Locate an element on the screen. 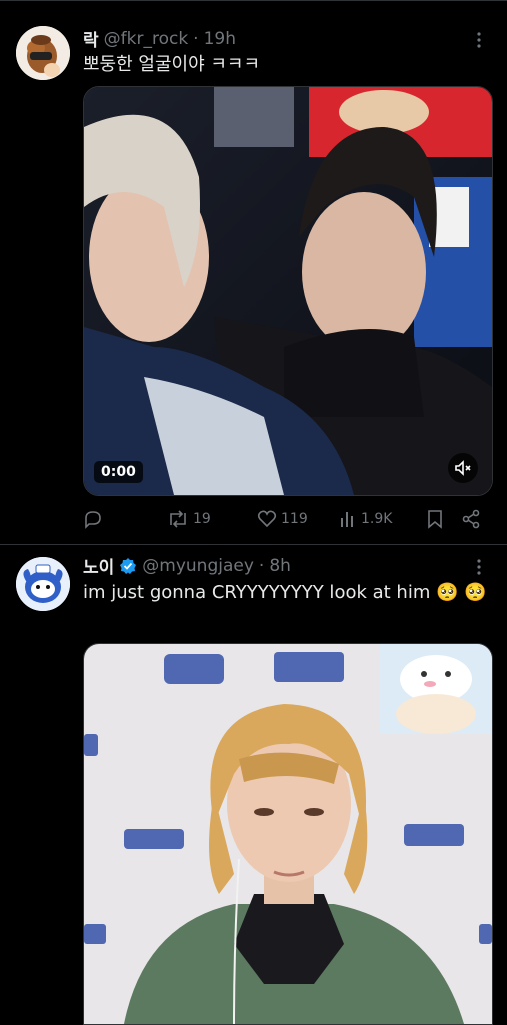  display-name: 노이 is located at coordinates (98, 565).